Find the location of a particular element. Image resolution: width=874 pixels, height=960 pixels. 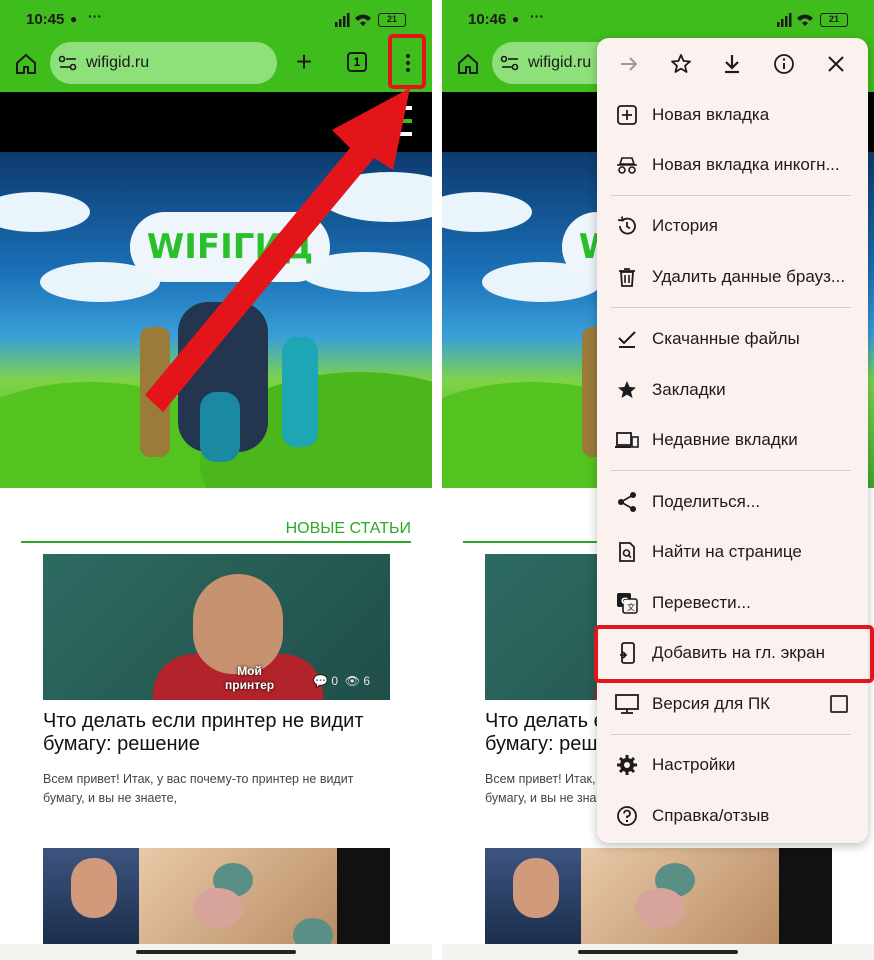

article-thumbnail: Мой принтер 💬 0 👁 6 is located at coordinates (216, 627).